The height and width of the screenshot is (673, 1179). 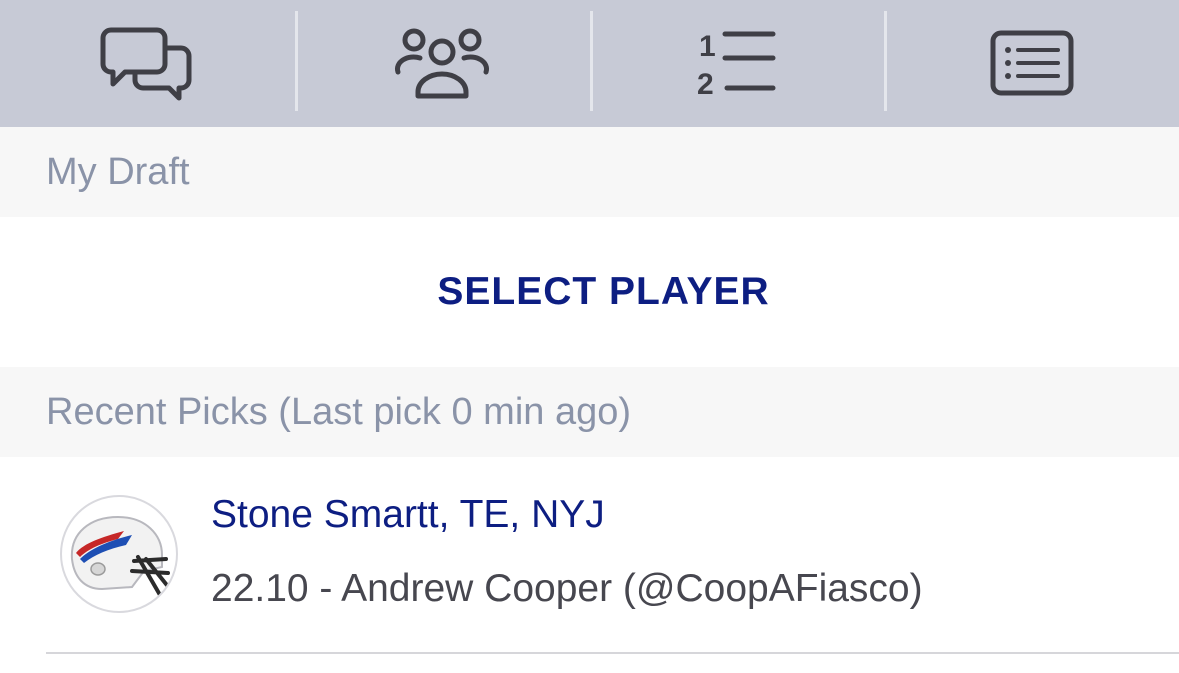 What do you see at coordinates (408, 514) in the screenshot?
I see `pick-player-name: Stone Smartt, TE, NYJ` at bounding box center [408, 514].